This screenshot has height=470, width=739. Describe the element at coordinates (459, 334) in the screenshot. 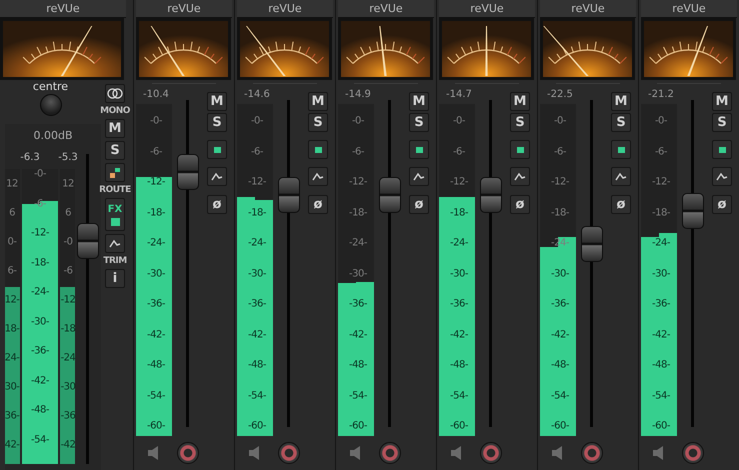

I see `scale-label: -42-` at that location.